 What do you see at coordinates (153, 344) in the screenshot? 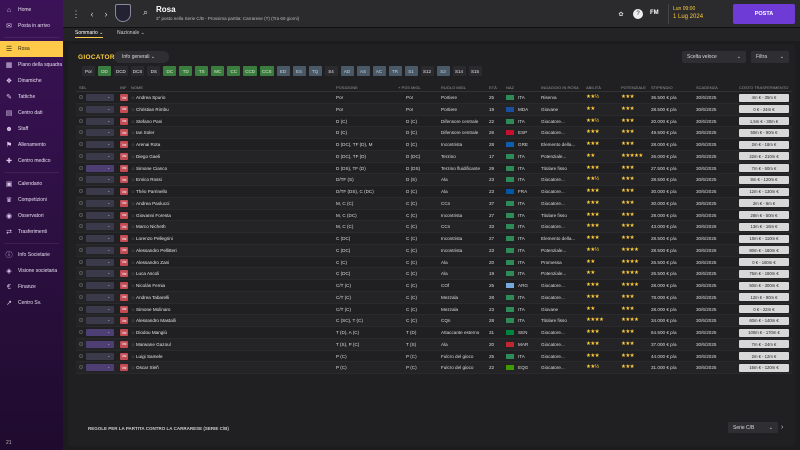
I see `player-name: Marwane Gazoul` at bounding box center [153, 344].